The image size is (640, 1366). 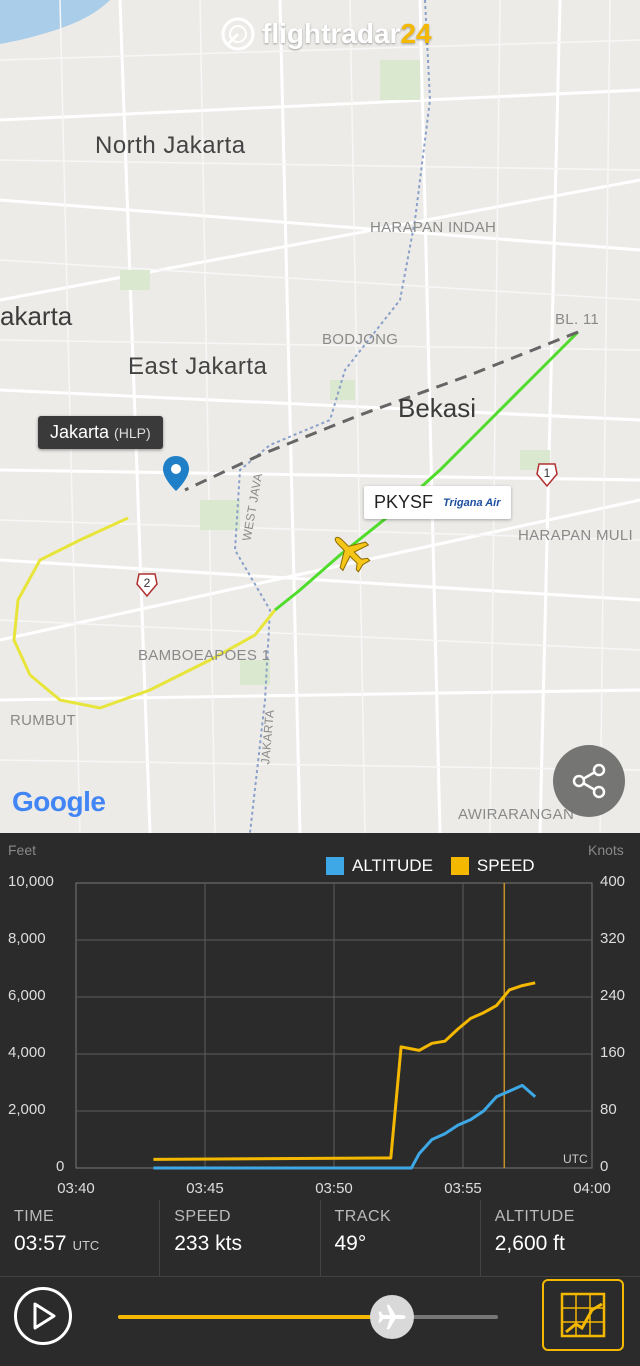 I want to click on x-tick: 03:55, so click(x=463, y=1188).